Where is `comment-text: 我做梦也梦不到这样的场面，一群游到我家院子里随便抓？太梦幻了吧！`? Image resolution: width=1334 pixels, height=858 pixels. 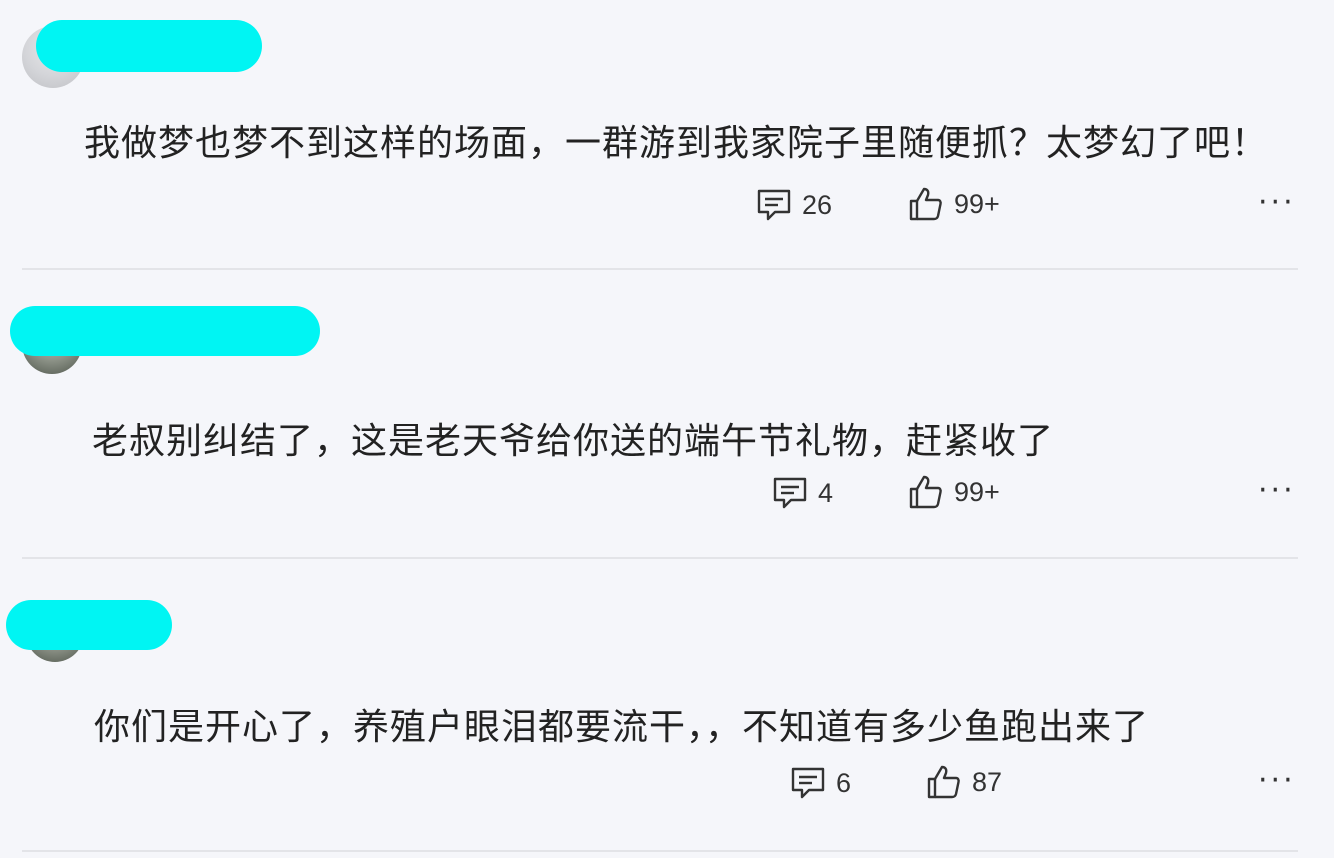 comment-text: 我做梦也梦不到这样的场面，一群游到我家院子里随便抓？太梦幻了吧！ is located at coordinates (676, 143).